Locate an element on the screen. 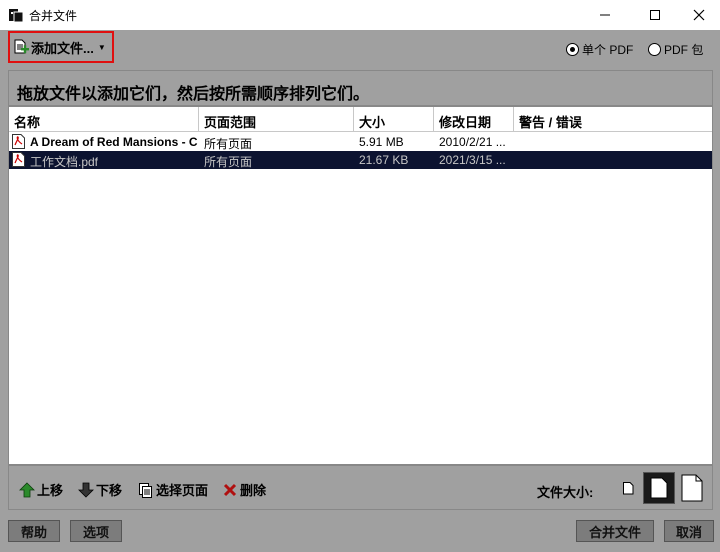 Image resolution: width=720 pixels, height=552 pixels. file-size-small-button is located at coordinates (628, 488).